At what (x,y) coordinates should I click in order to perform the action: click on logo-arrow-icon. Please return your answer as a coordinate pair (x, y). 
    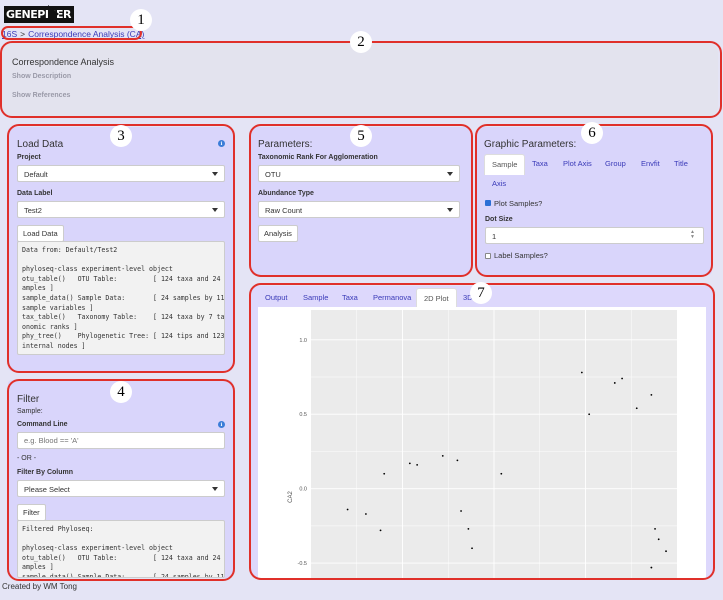
    Looking at the image, I should click on (53, 14).